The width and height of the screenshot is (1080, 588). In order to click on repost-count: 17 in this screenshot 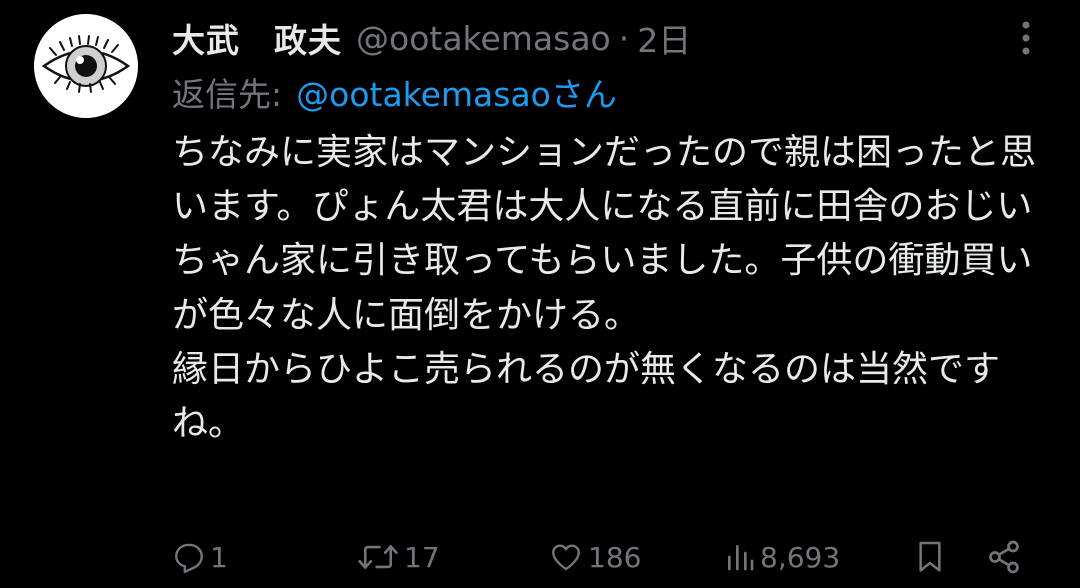, I will do `click(422, 557)`.